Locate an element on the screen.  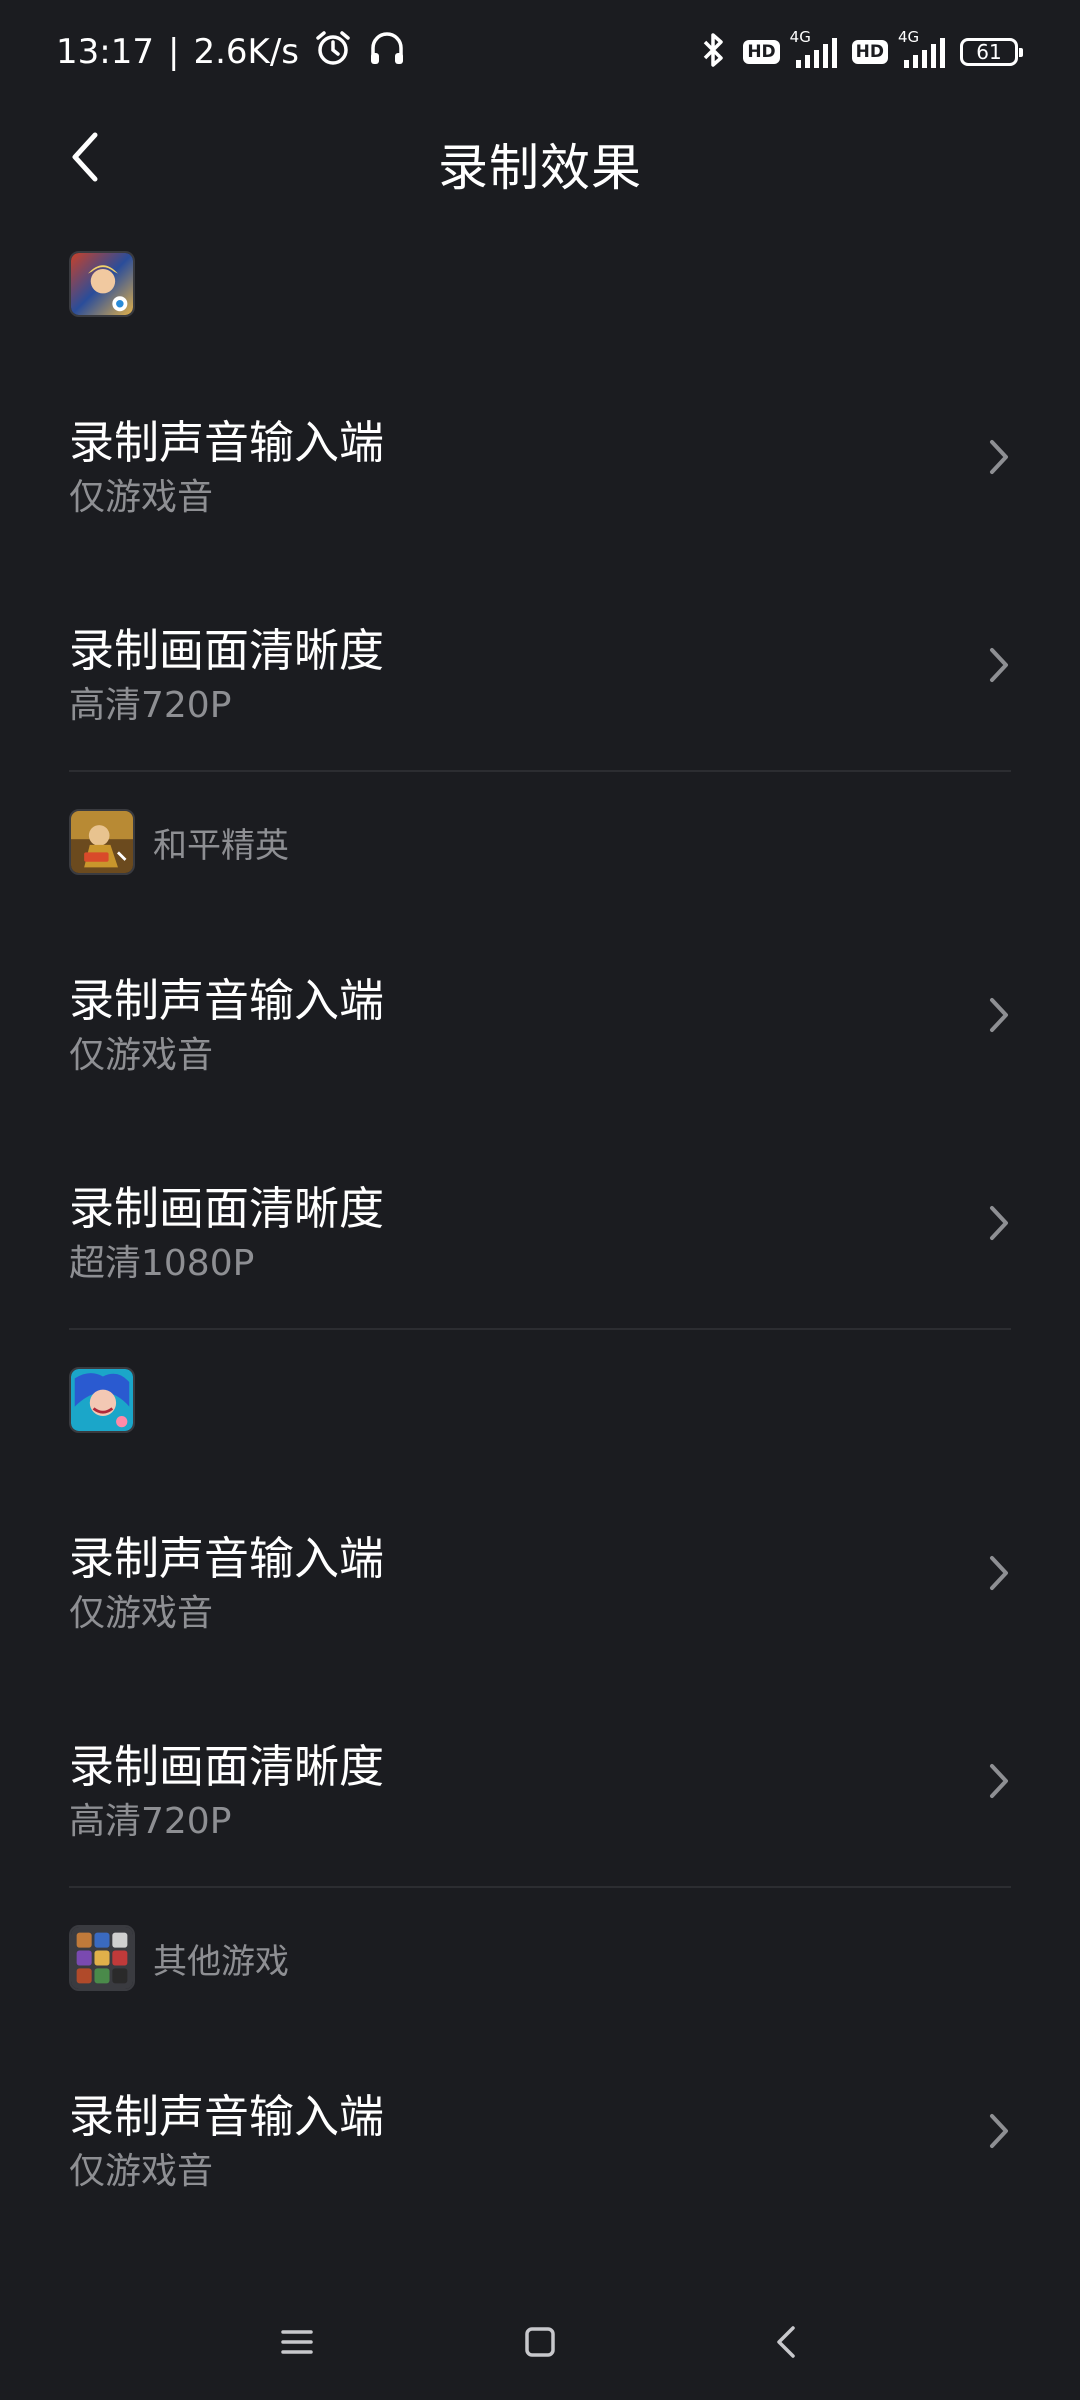
row-video-quality: 录制画面清晰度 超清1080P is located at coordinates (540, 1224).